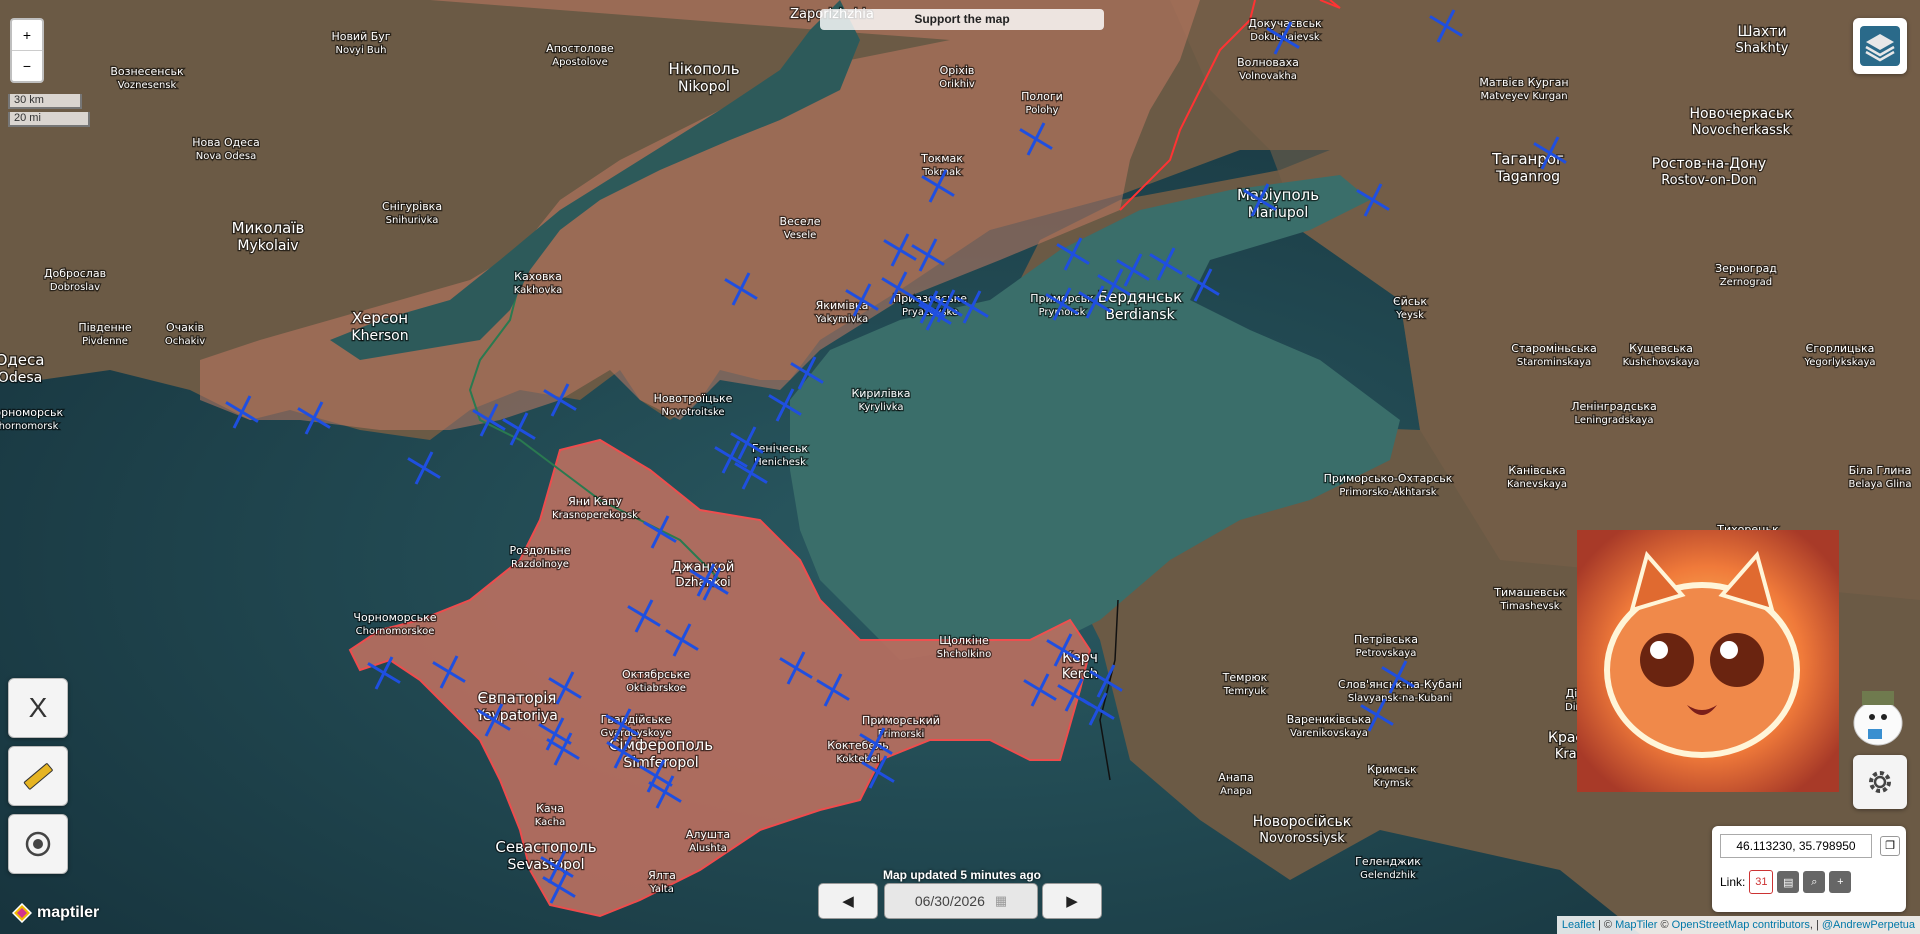 This screenshot has width=1920, height=934. Describe the element at coordinates (1815, 925) in the screenshot. I see `attribution-sep-3: , |` at that location.